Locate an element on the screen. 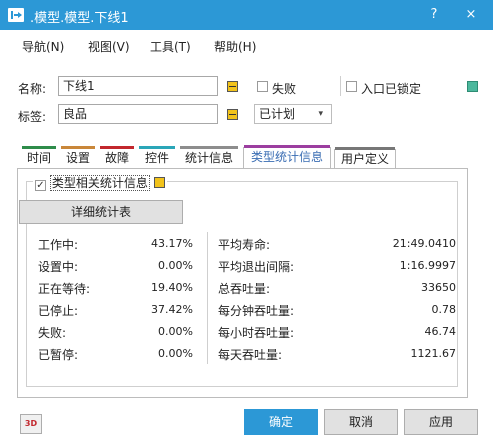 Image resolution: width=493 pixels, height=448 pixels. tab-label: 控件 is located at coordinates (156, 158).